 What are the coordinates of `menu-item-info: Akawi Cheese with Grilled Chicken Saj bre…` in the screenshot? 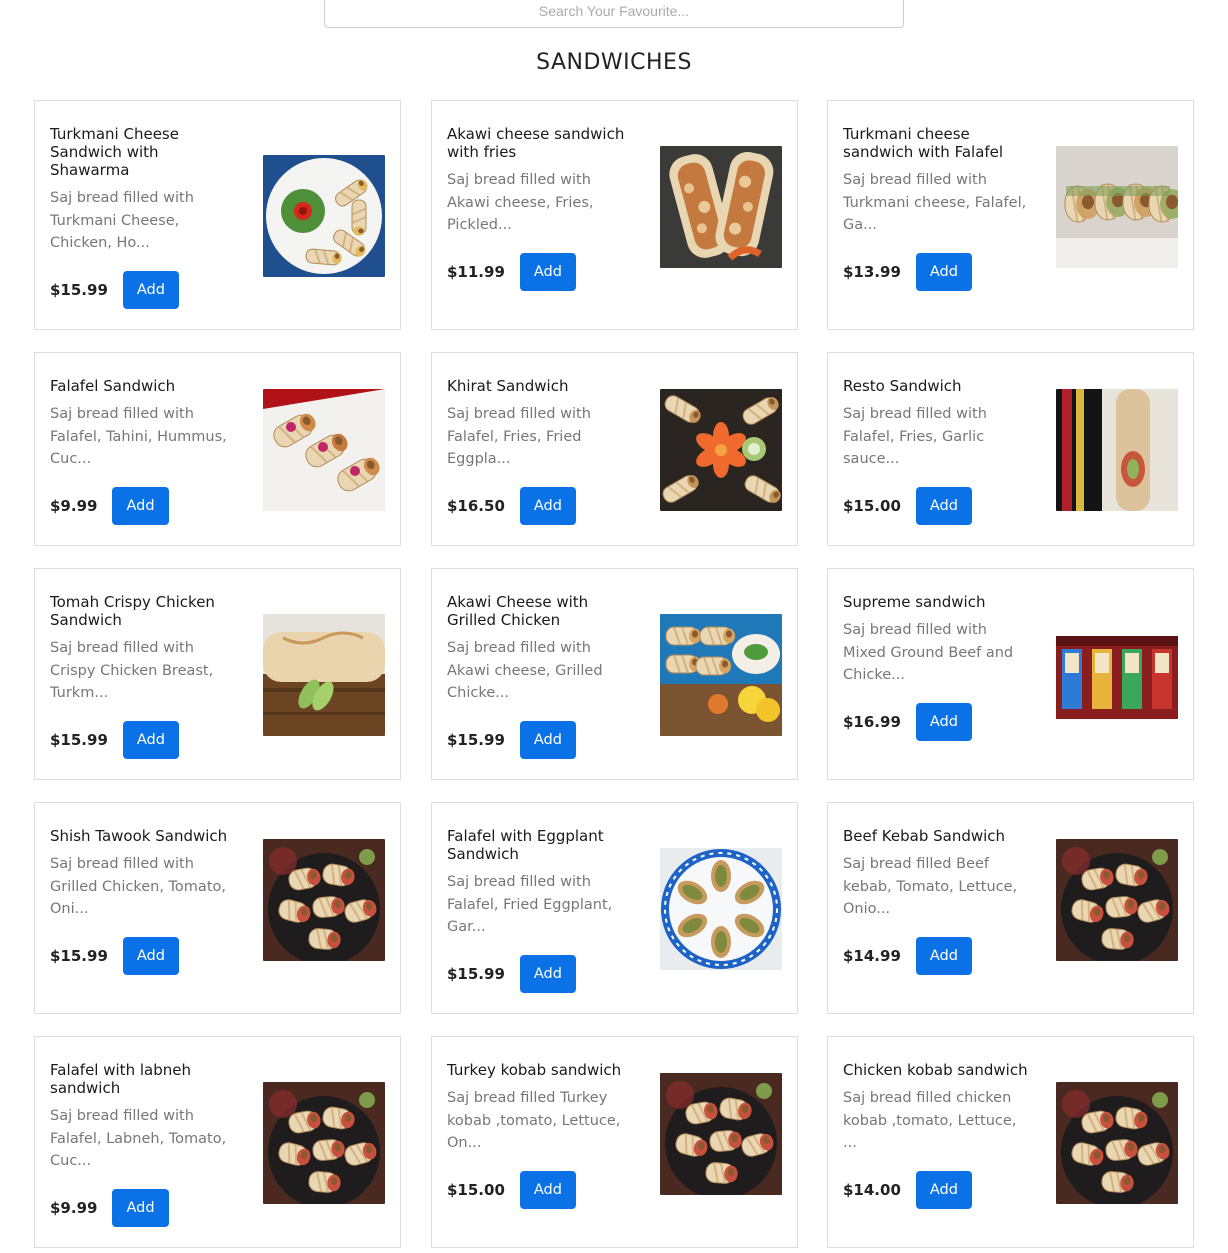 It's located at (542, 676).